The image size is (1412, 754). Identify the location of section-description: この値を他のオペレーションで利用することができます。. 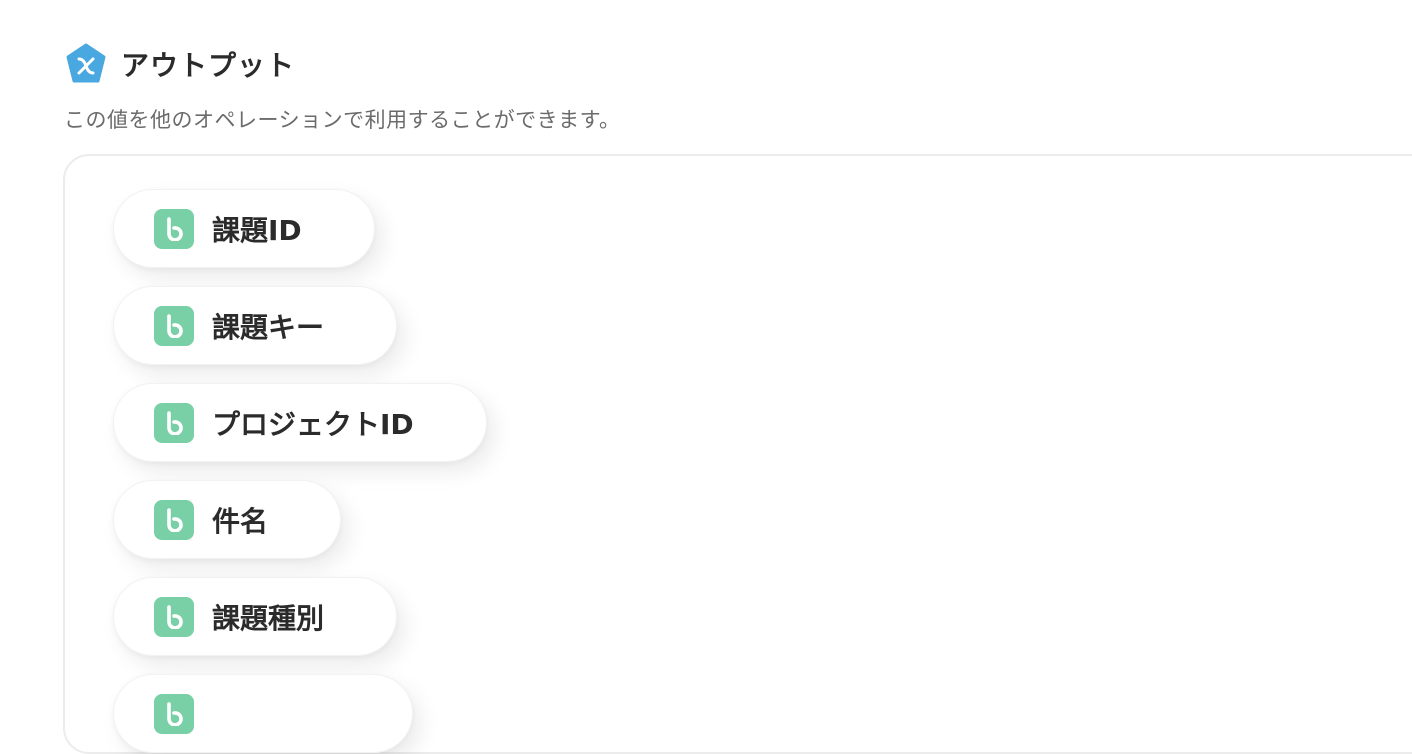
(342, 120).